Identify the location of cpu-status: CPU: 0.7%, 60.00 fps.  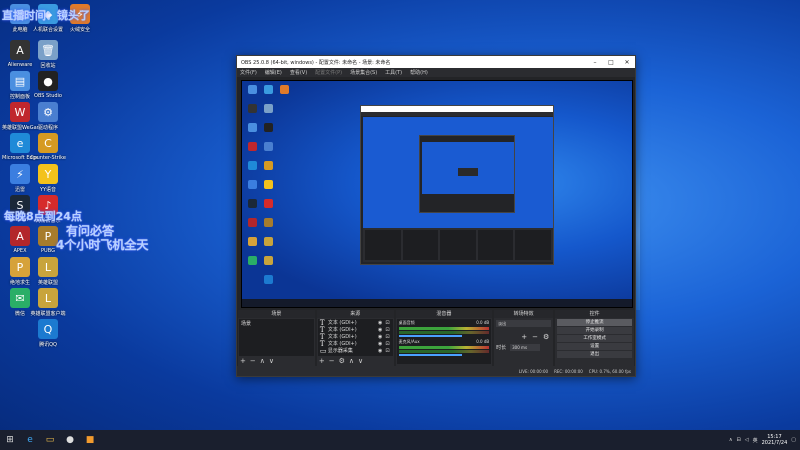
(609, 371).